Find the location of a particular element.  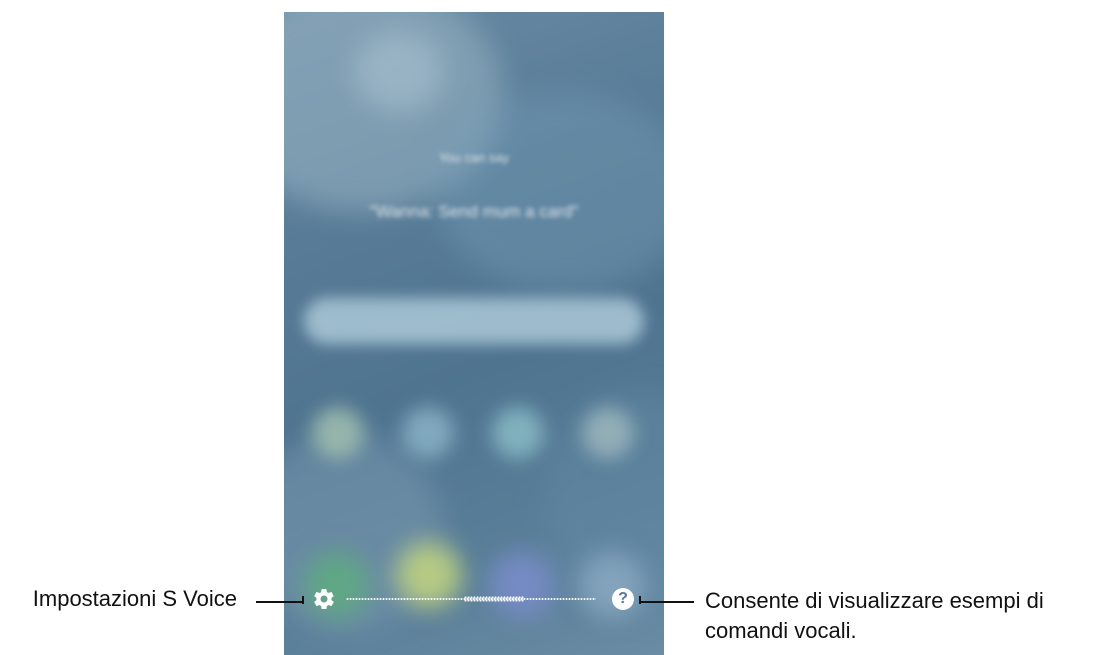

question-circle-icon: ? is located at coordinates (623, 598).